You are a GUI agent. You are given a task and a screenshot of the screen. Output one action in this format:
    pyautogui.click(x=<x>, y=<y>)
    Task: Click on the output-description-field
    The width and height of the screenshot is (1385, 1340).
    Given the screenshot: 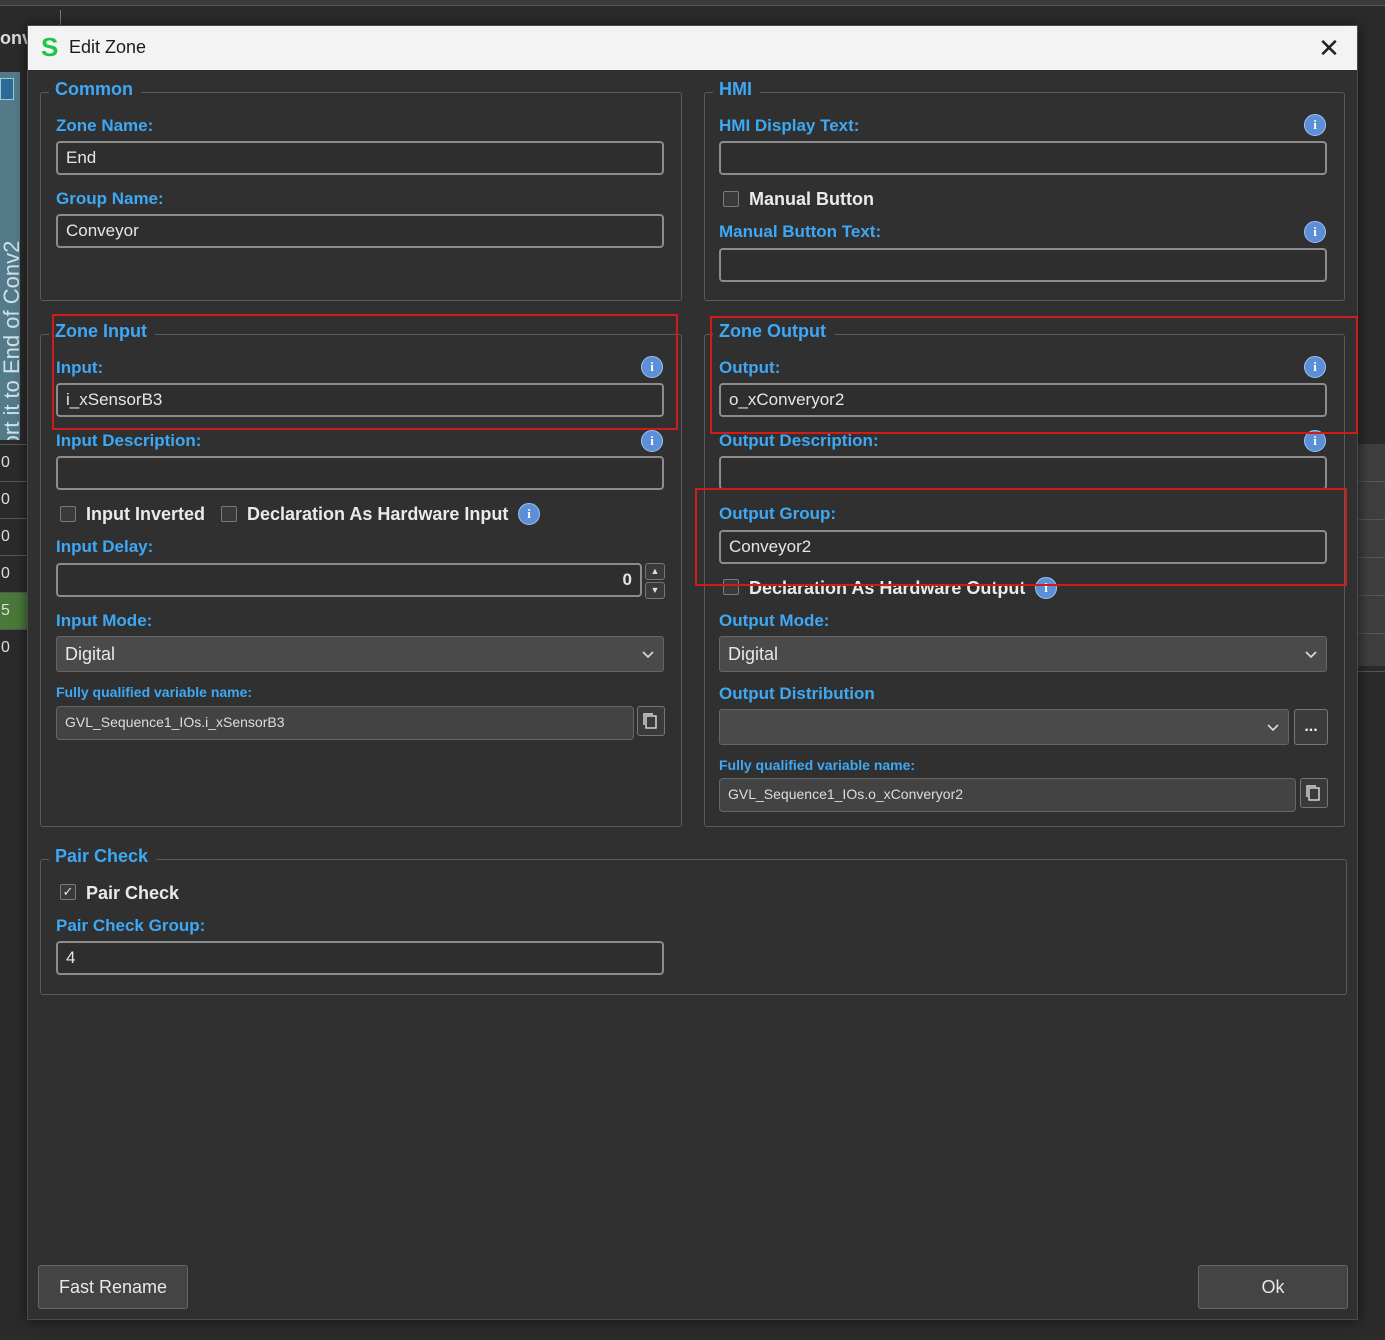 What is the action you would take?
    pyautogui.click(x=1023, y=473)
    